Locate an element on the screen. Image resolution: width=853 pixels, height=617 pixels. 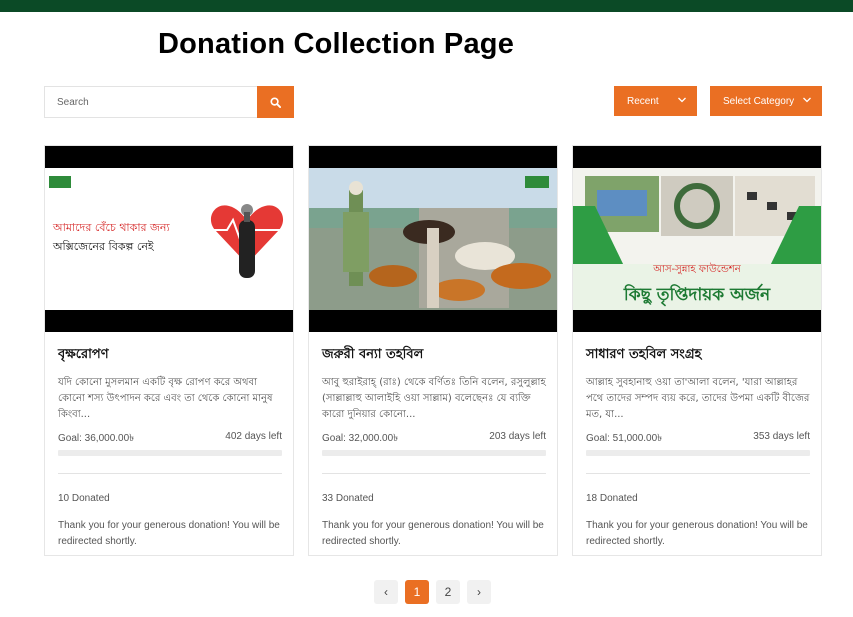
sort-dropdown: Recent is located at coordinates (655, 101).